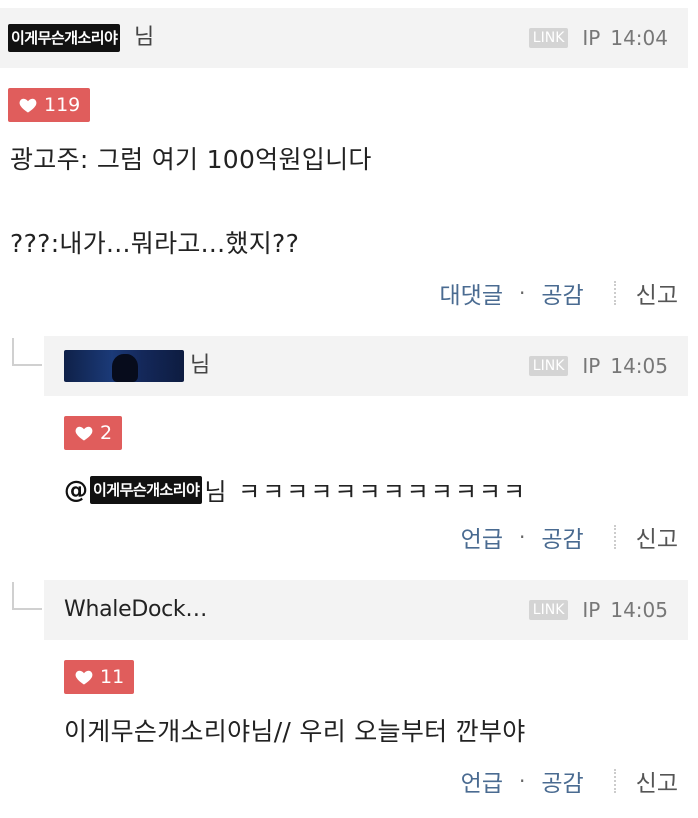 The height and width of the screenshot is (818, 698). Describe the element at coordinates (64, 38) in the screenshot. I see `nickname-image: 이게무슨개소리야` at that location.